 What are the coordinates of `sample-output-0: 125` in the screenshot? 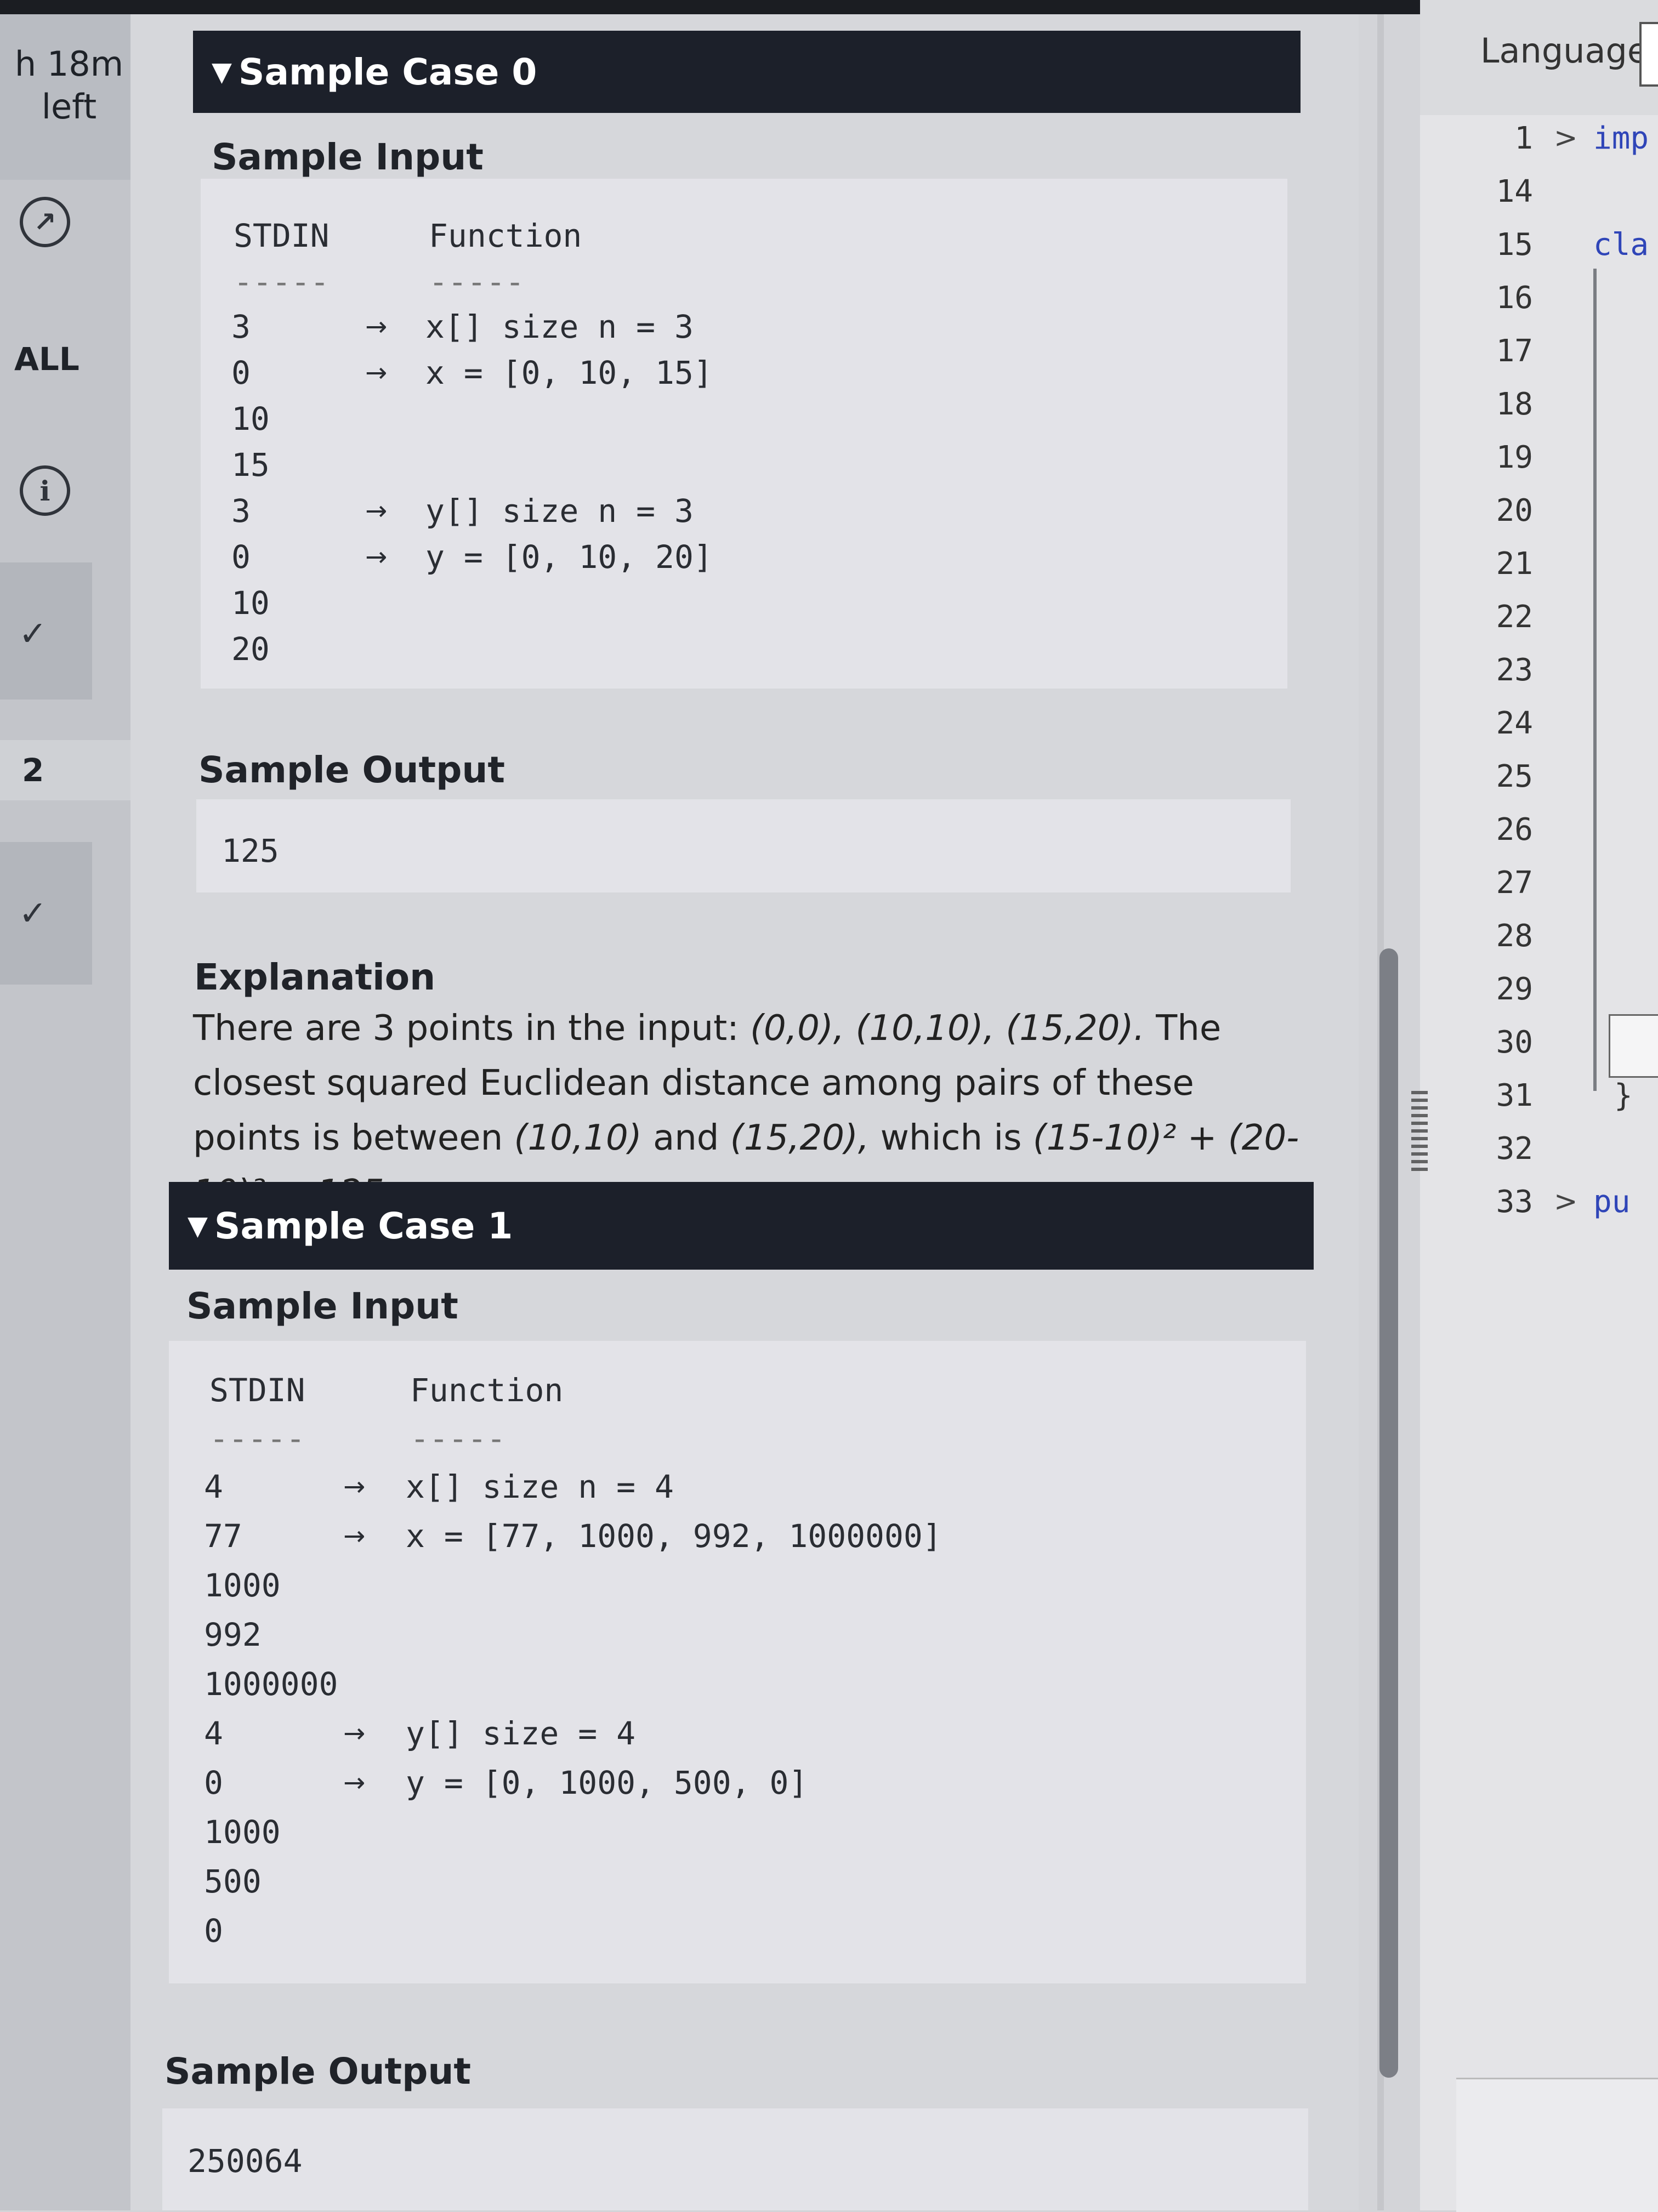 It's located at (250, 850).